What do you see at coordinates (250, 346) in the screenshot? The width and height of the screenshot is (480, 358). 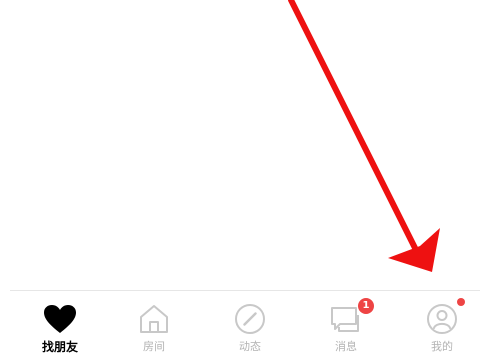 I see `tab-label: 动态` at bounding box center [250, 346].